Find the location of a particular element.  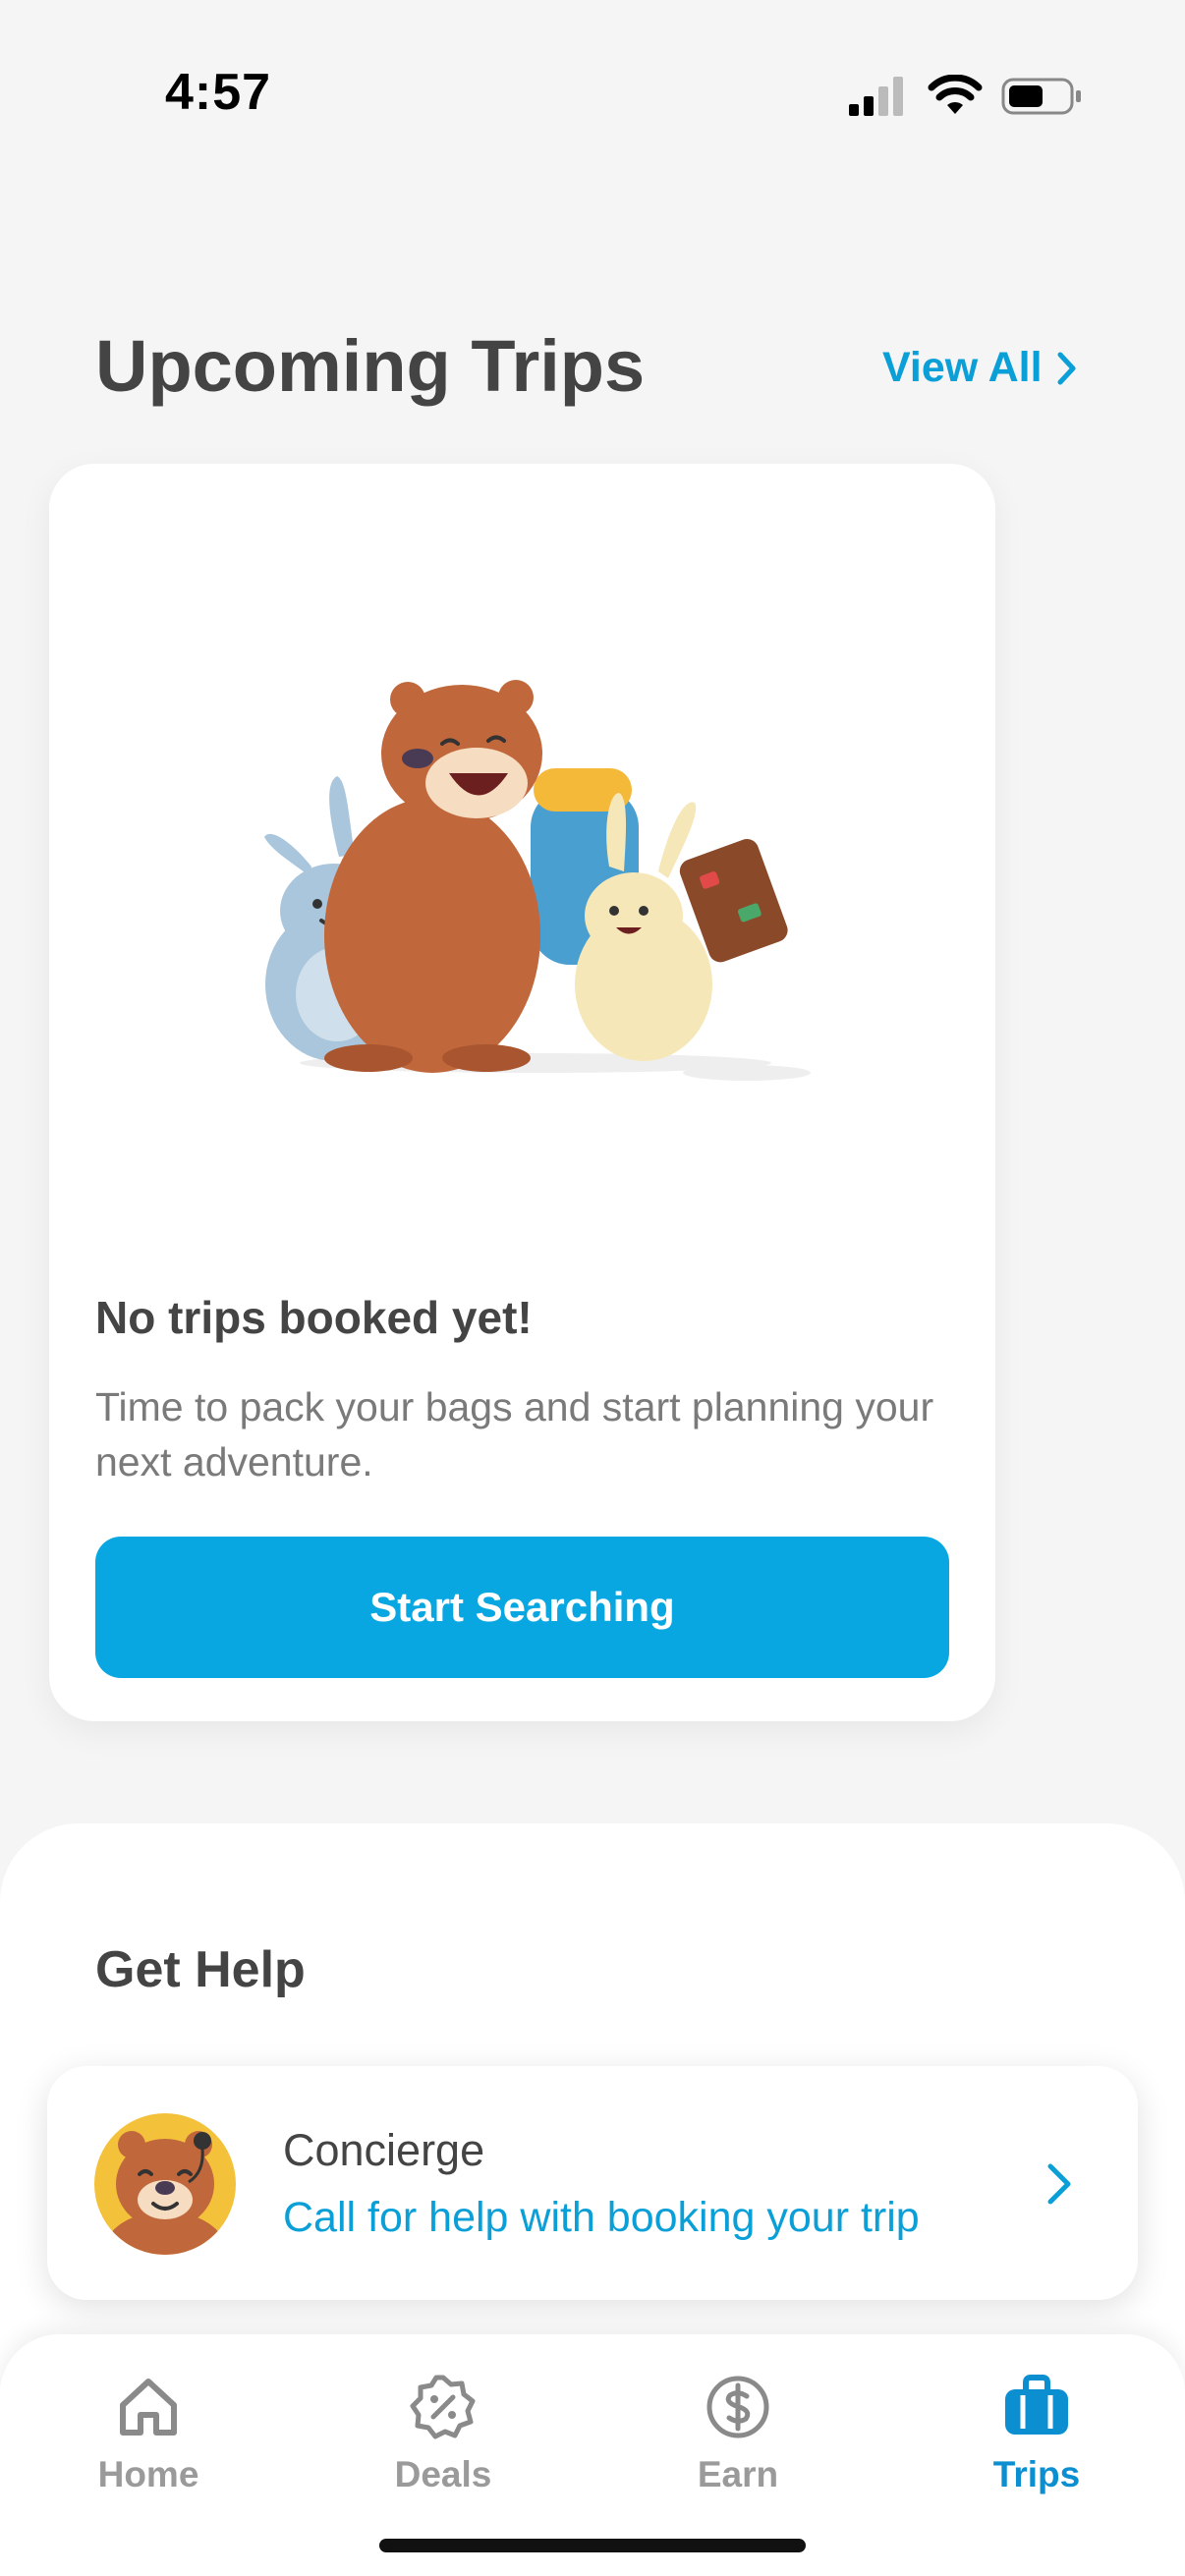

status-time: 4:57 is located at coordinates (219, 92).